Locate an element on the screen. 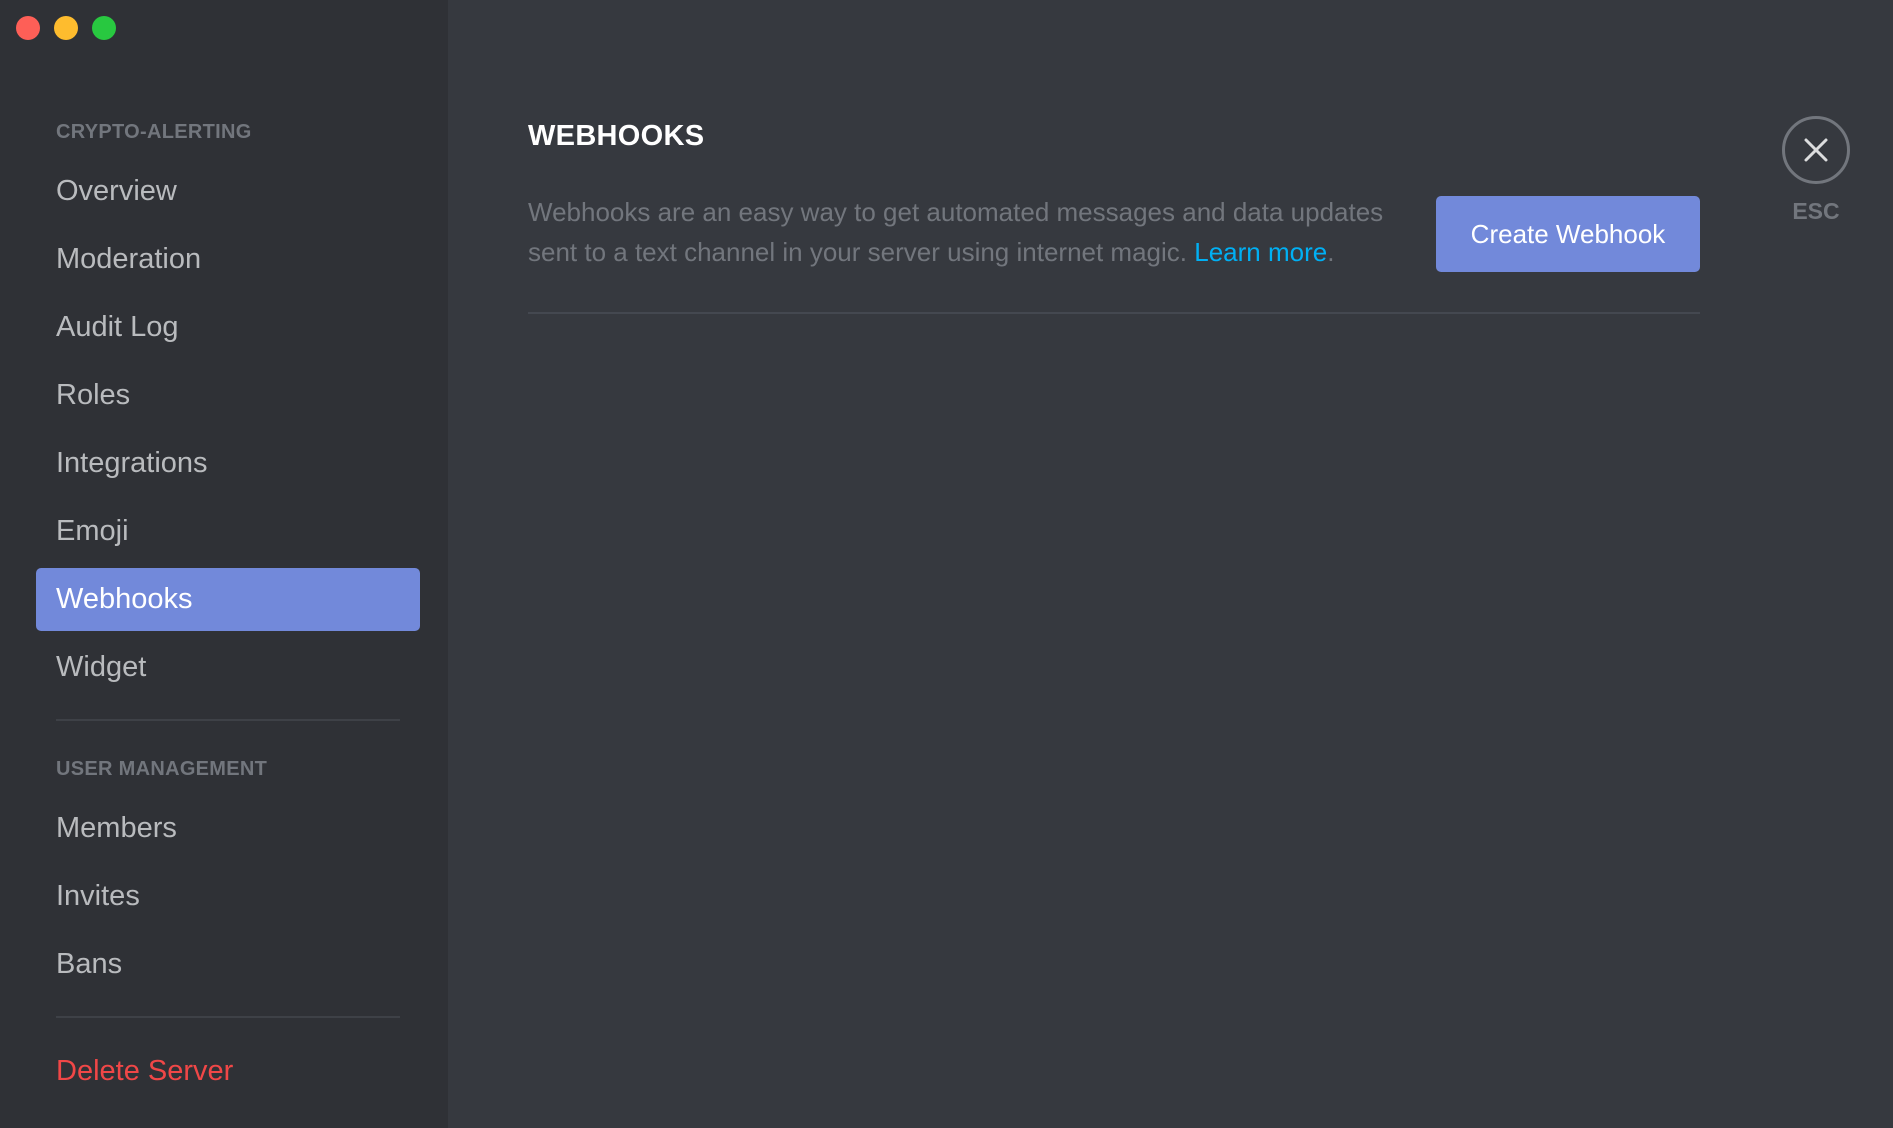  content-divider is located at coordinates (1114, 313).